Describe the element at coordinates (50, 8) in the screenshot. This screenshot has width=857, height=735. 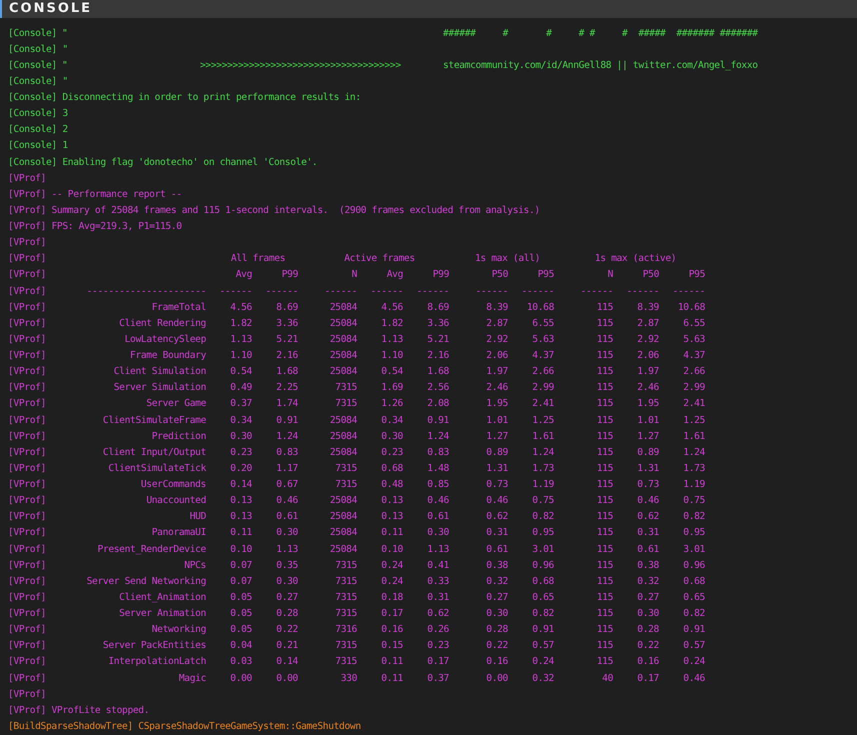
I see `console-title: CONSOLE` at that location.